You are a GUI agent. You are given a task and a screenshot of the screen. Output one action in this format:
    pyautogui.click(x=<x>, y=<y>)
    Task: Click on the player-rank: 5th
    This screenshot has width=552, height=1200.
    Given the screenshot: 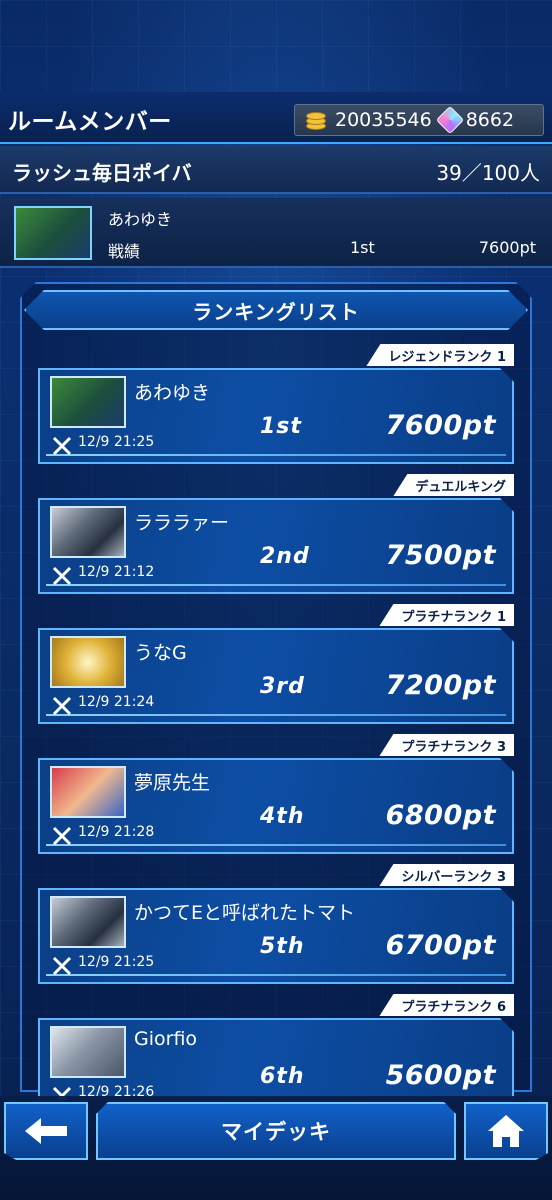 What is the action you would take?
    pyautogui.click(x=282, y=946)
    